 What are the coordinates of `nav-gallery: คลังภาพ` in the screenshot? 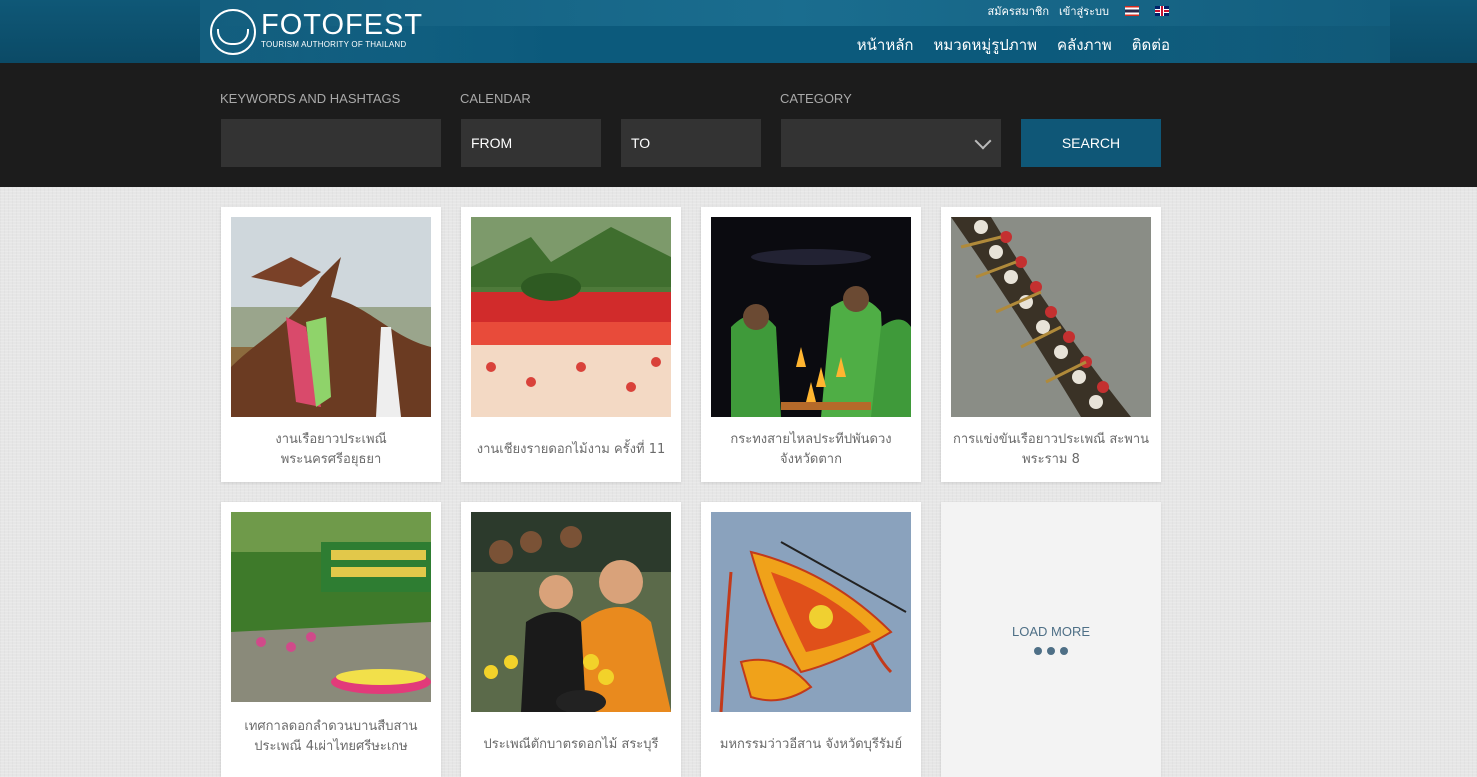 It's located at (1084, 45).